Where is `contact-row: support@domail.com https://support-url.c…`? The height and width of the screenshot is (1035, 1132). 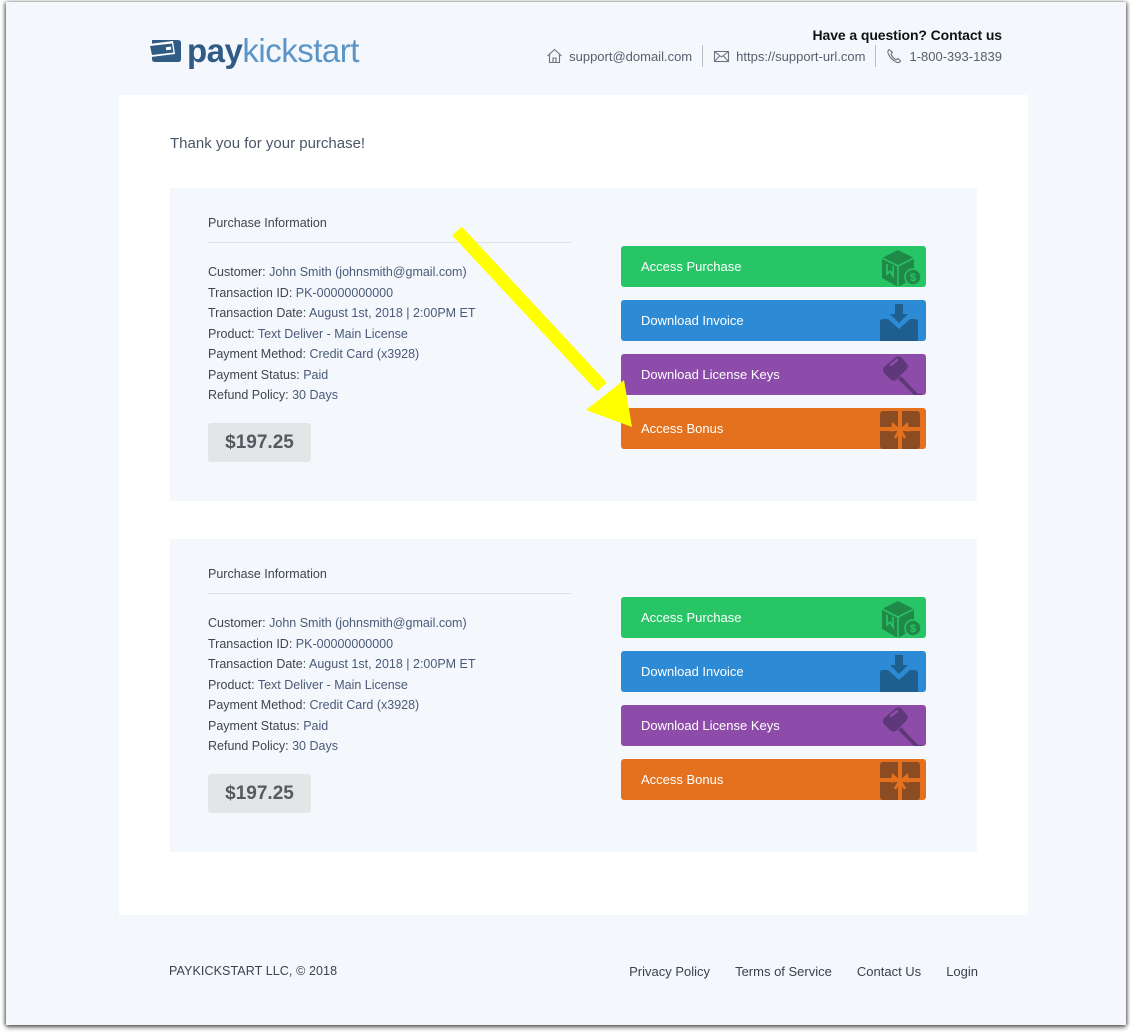 contact-row: support@domail.com https://support-url.c… is located at coordinates (769, 56).